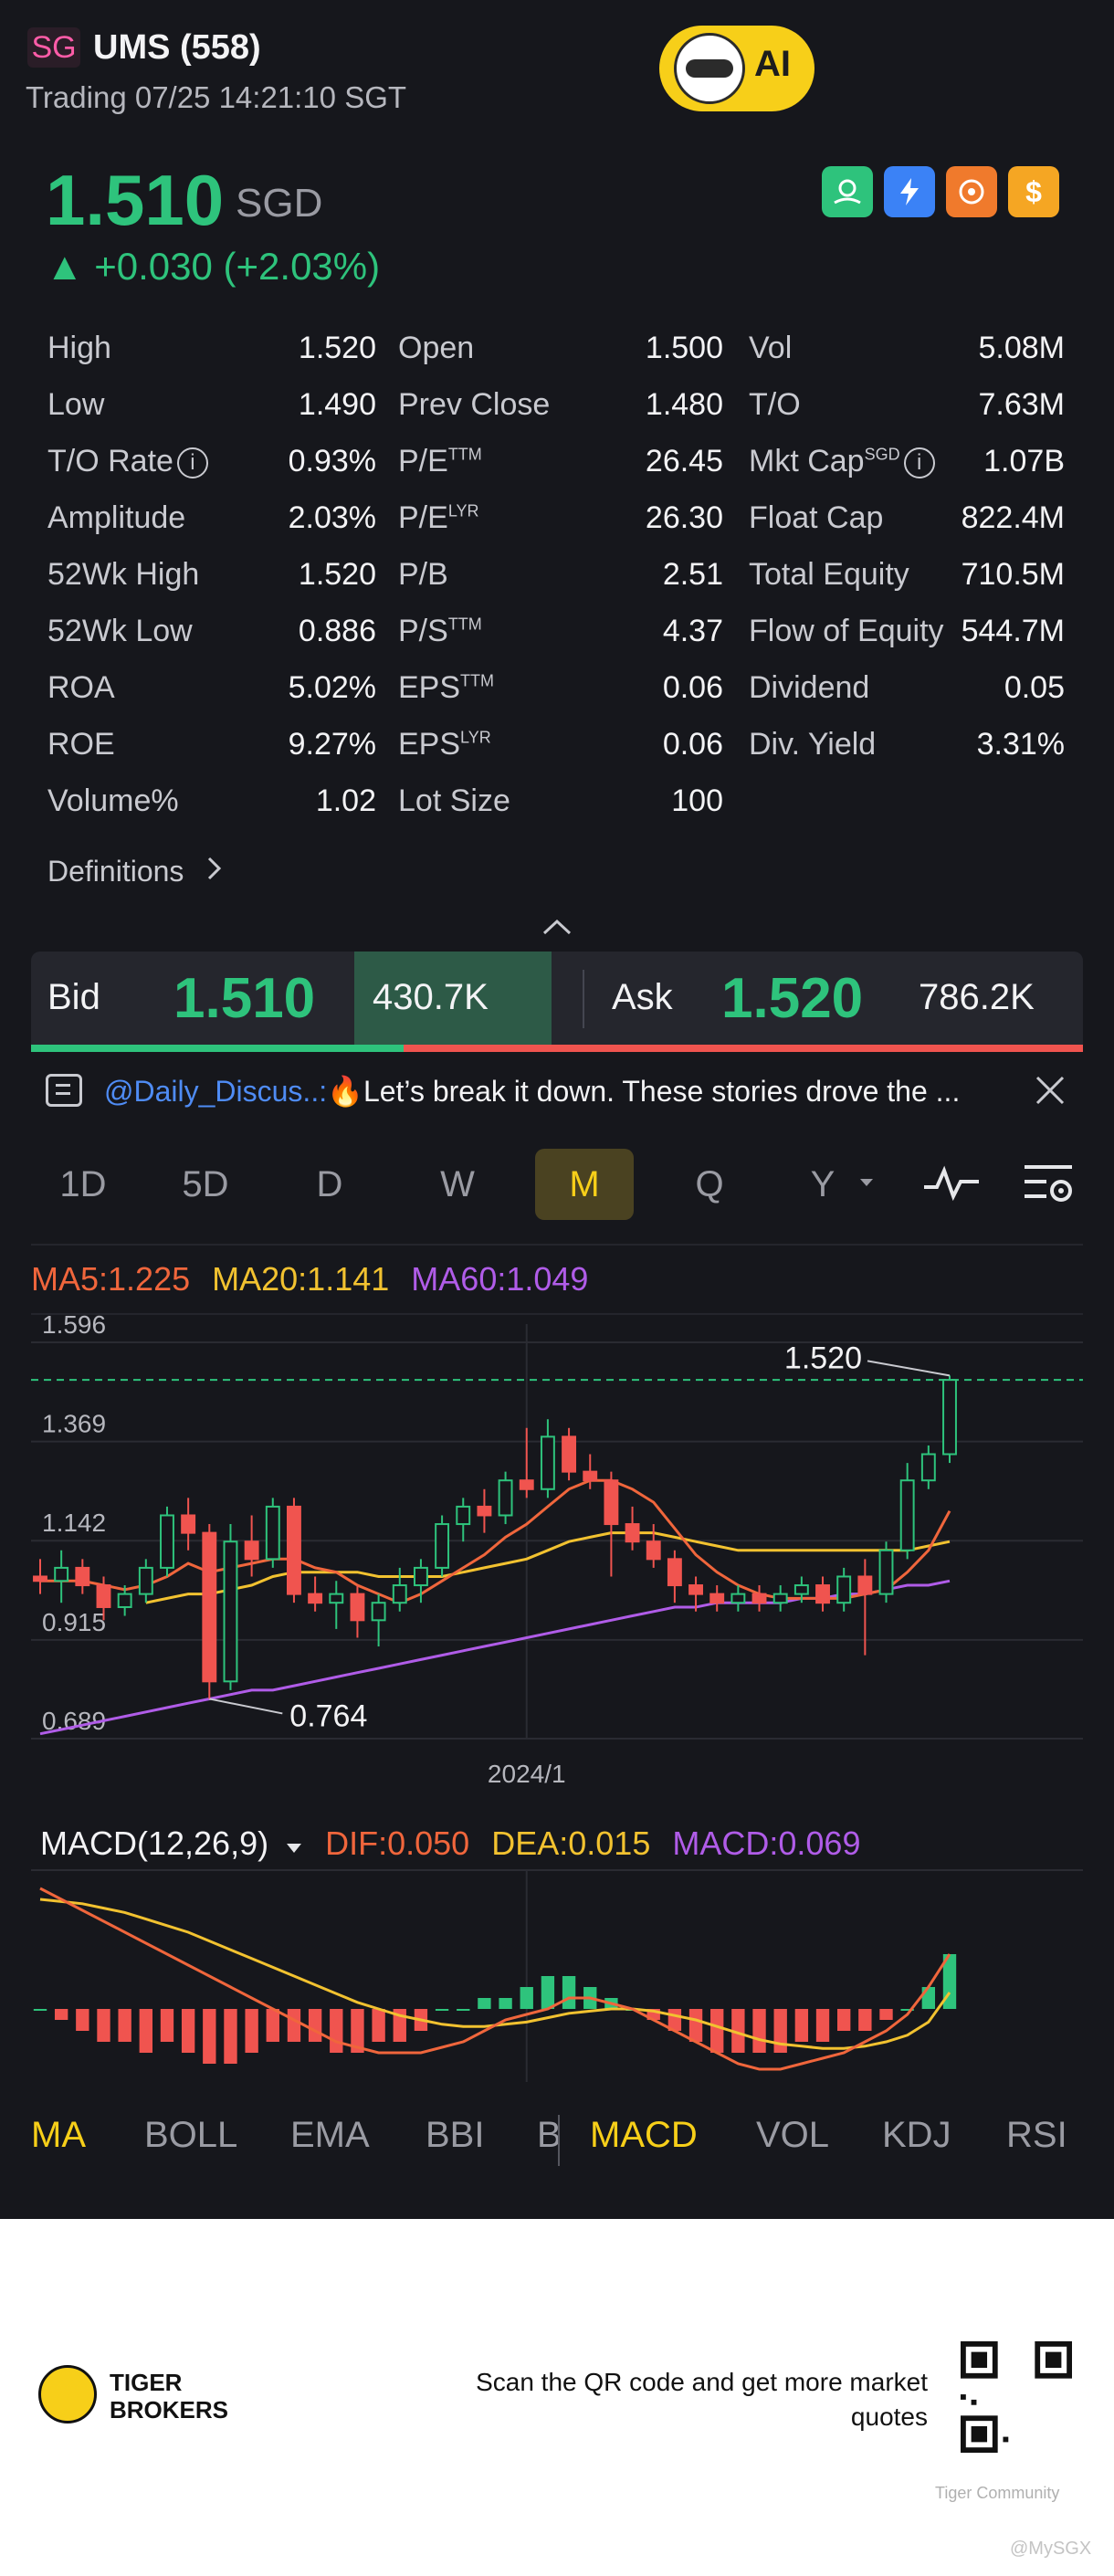 This screenshot has height=2576, width=1114. What do you see at coordinates (847, 191) in the screenshot?
I see `wealth-icon` at bounding box center [847, 191].